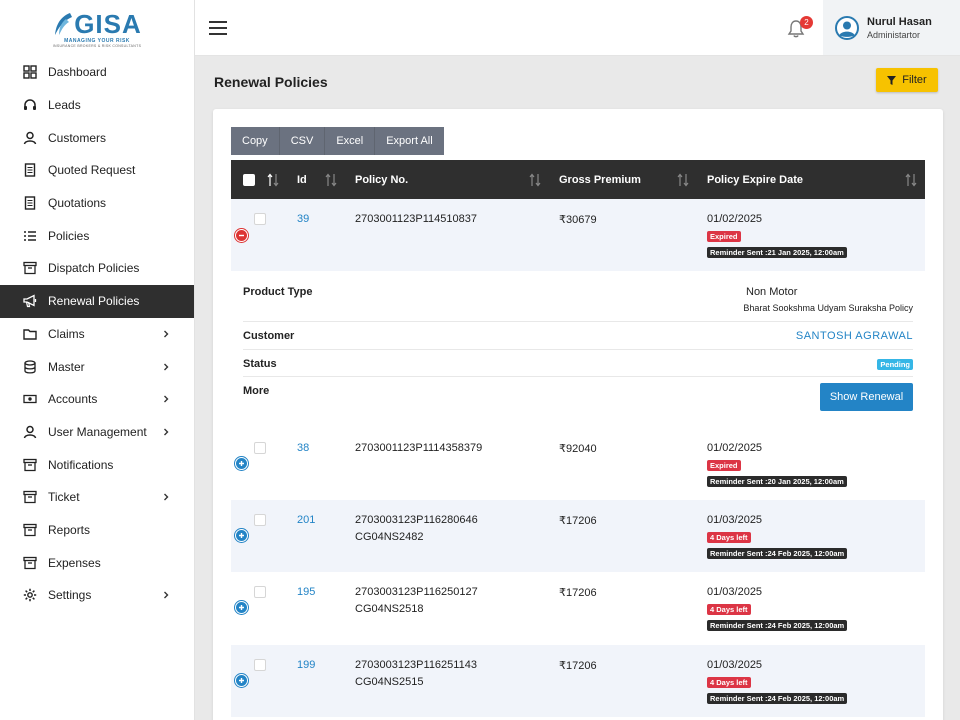 Image resolution: width=960 pixels, height=720 pixels. I want to click on reminder-badge: Reminder Sent :20 Jan 2025, 12:00am, so click(777, 481).